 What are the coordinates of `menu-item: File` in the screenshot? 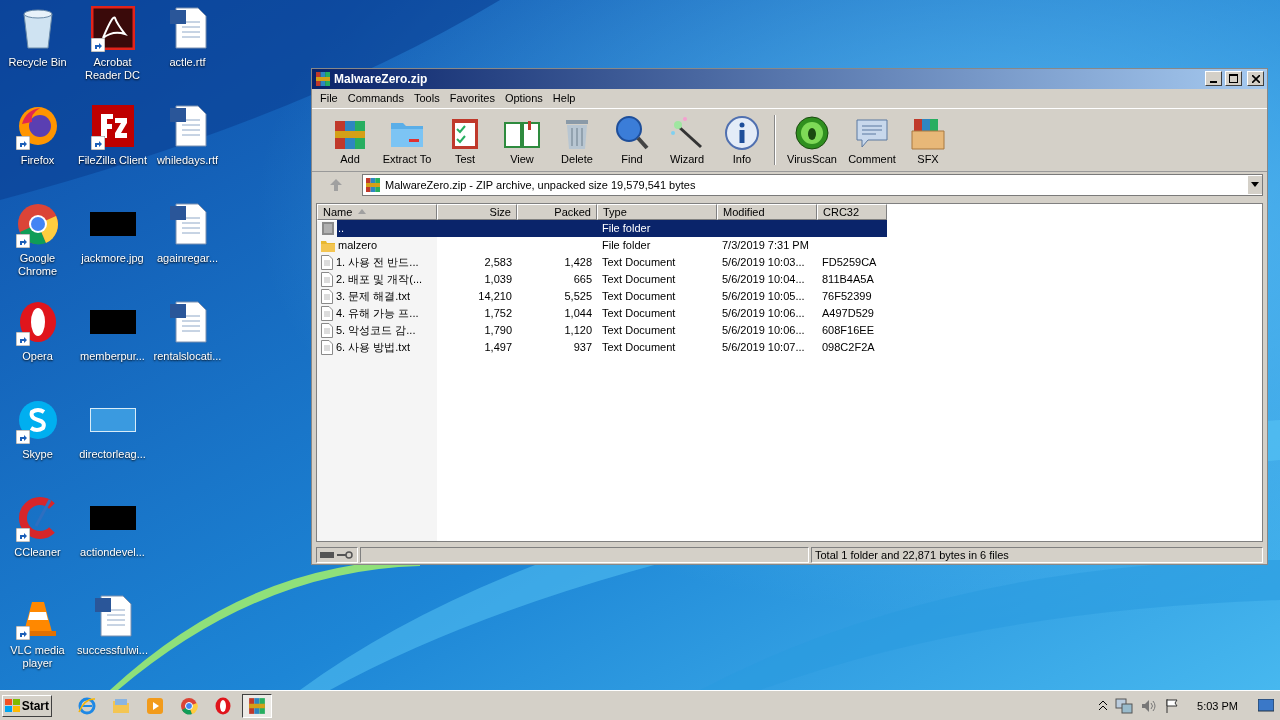 It's located at (329, 98).